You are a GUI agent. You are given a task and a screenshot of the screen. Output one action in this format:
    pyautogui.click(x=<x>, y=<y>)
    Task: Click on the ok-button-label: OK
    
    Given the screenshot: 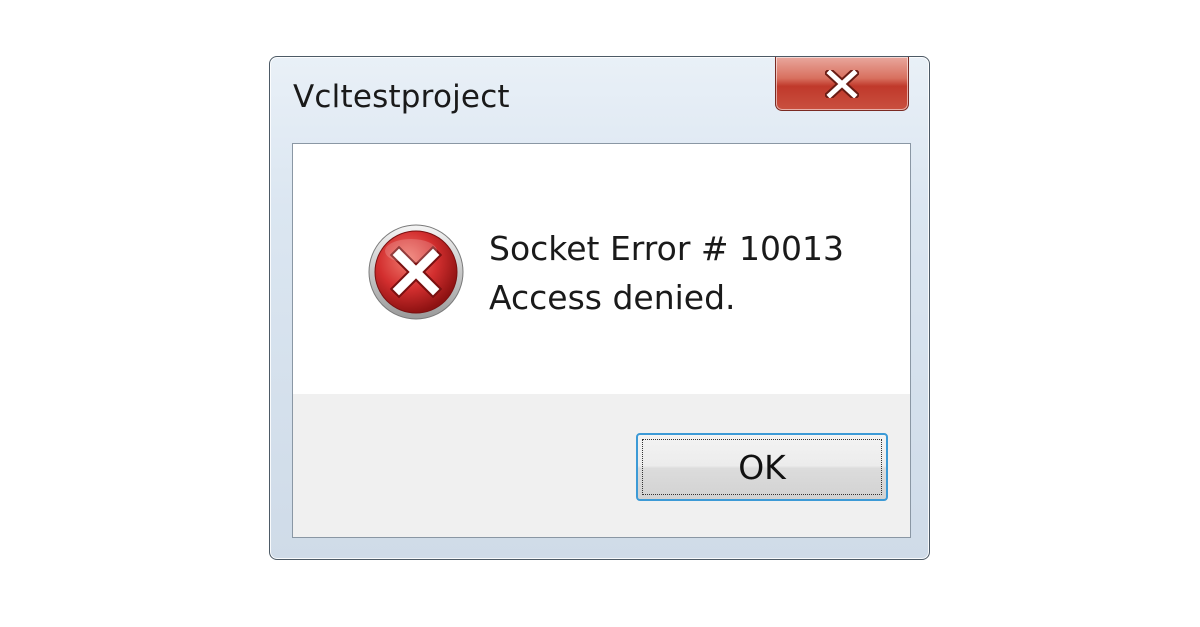 What is the action you would take?
    pyautogui.click(x=762, y=467)
    